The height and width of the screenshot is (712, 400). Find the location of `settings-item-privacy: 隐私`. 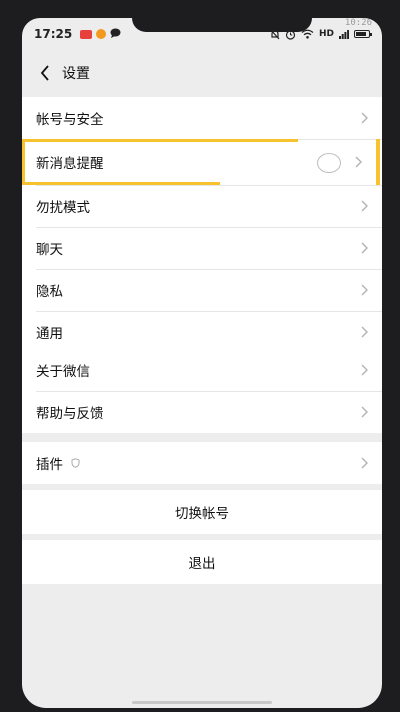

settings-item-privacy: 隐私 is located at coordinates (202, 290).